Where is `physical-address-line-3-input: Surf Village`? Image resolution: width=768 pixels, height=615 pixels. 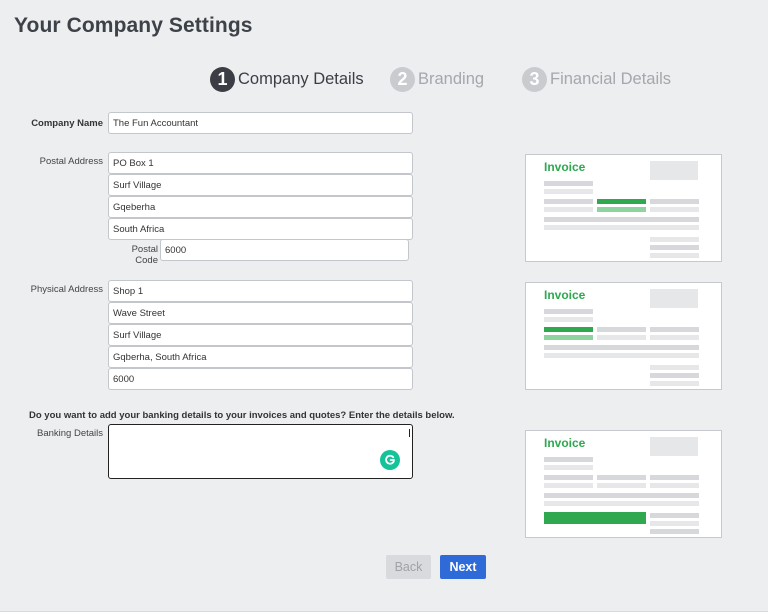 physical-address-line-3-input: Surf Village is located at coordinates (260, 335).